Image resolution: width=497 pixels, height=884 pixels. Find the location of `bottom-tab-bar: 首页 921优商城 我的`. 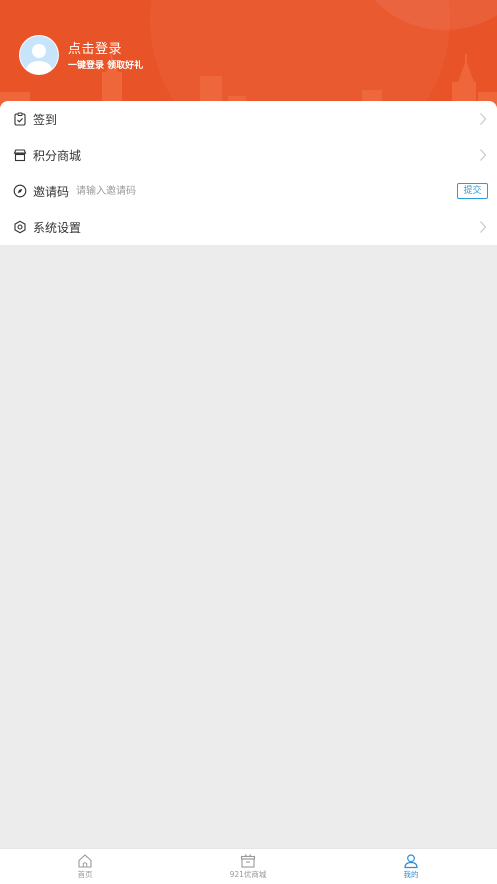

bottom-tab-bar: 首页 921优商城 我的 is located at coordinates (248, 866).